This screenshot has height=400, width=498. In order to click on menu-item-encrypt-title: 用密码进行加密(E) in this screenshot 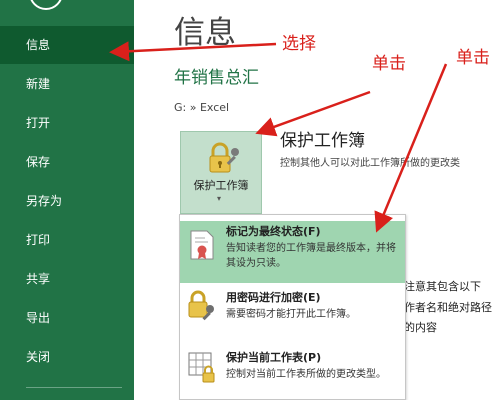, I will do `click(273, 297)`.